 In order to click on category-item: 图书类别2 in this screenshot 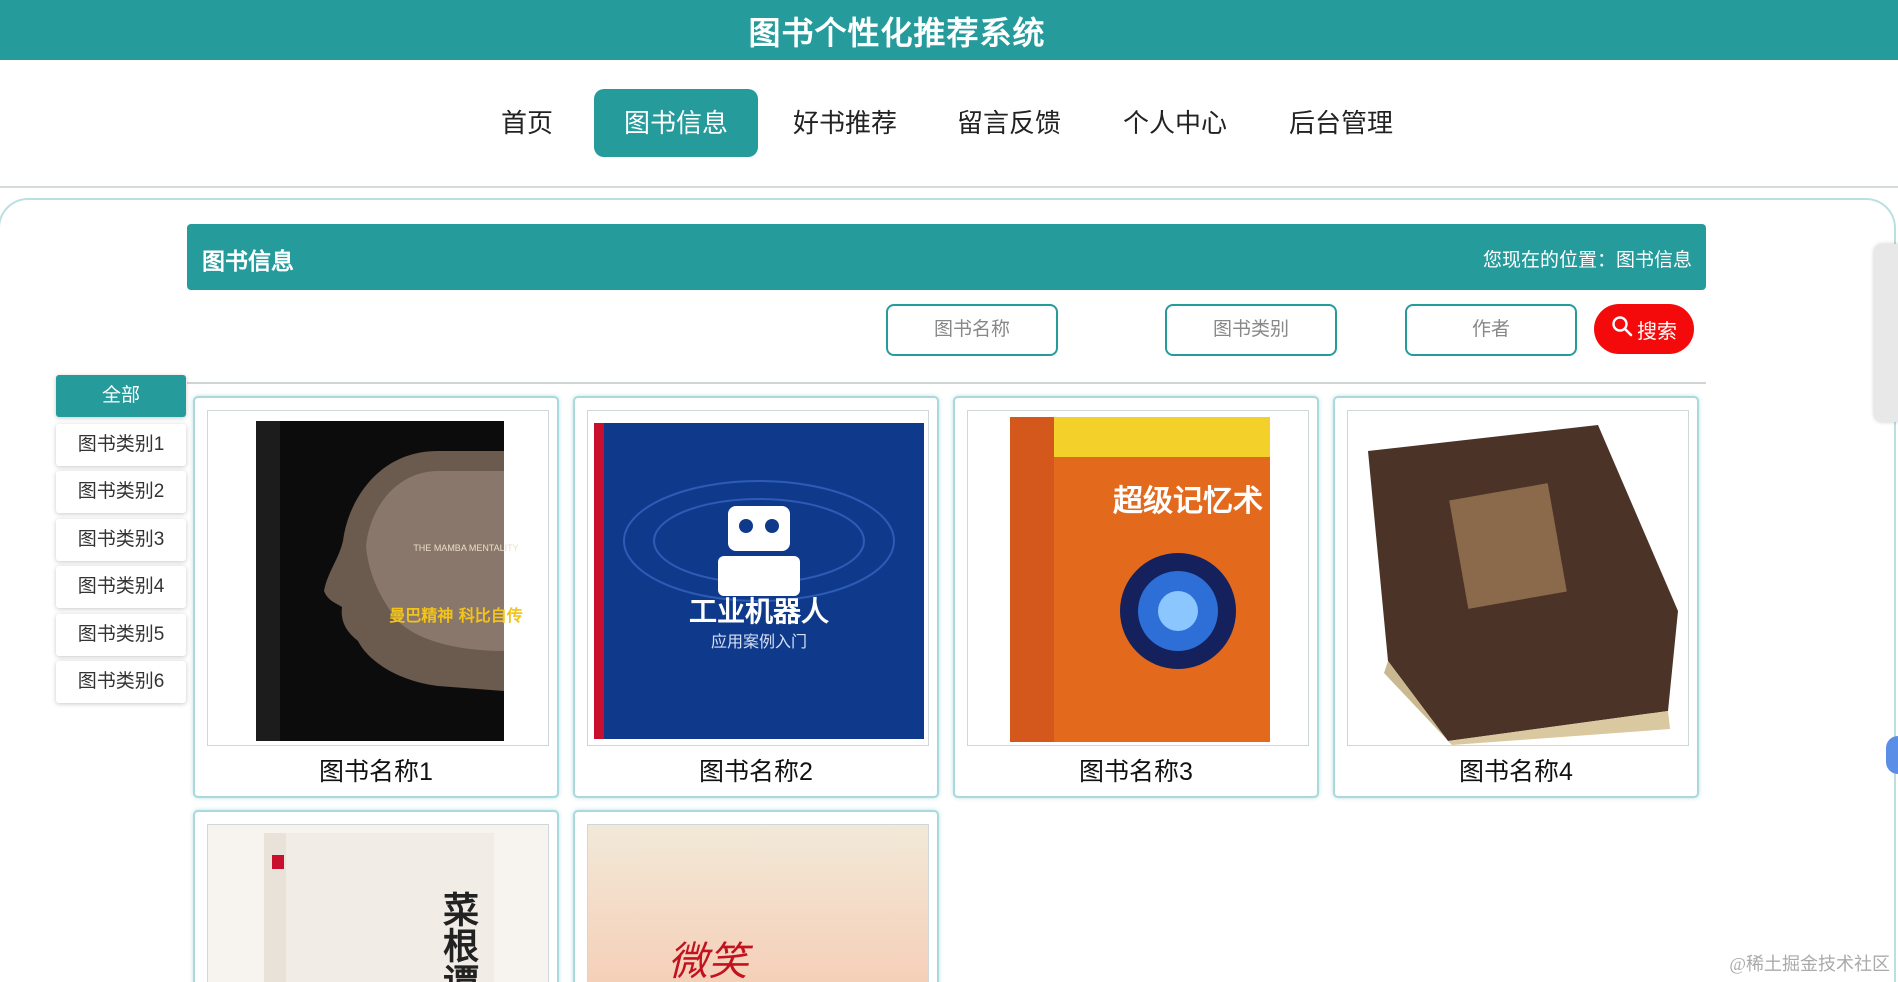, I will do `click(121, 492)`.